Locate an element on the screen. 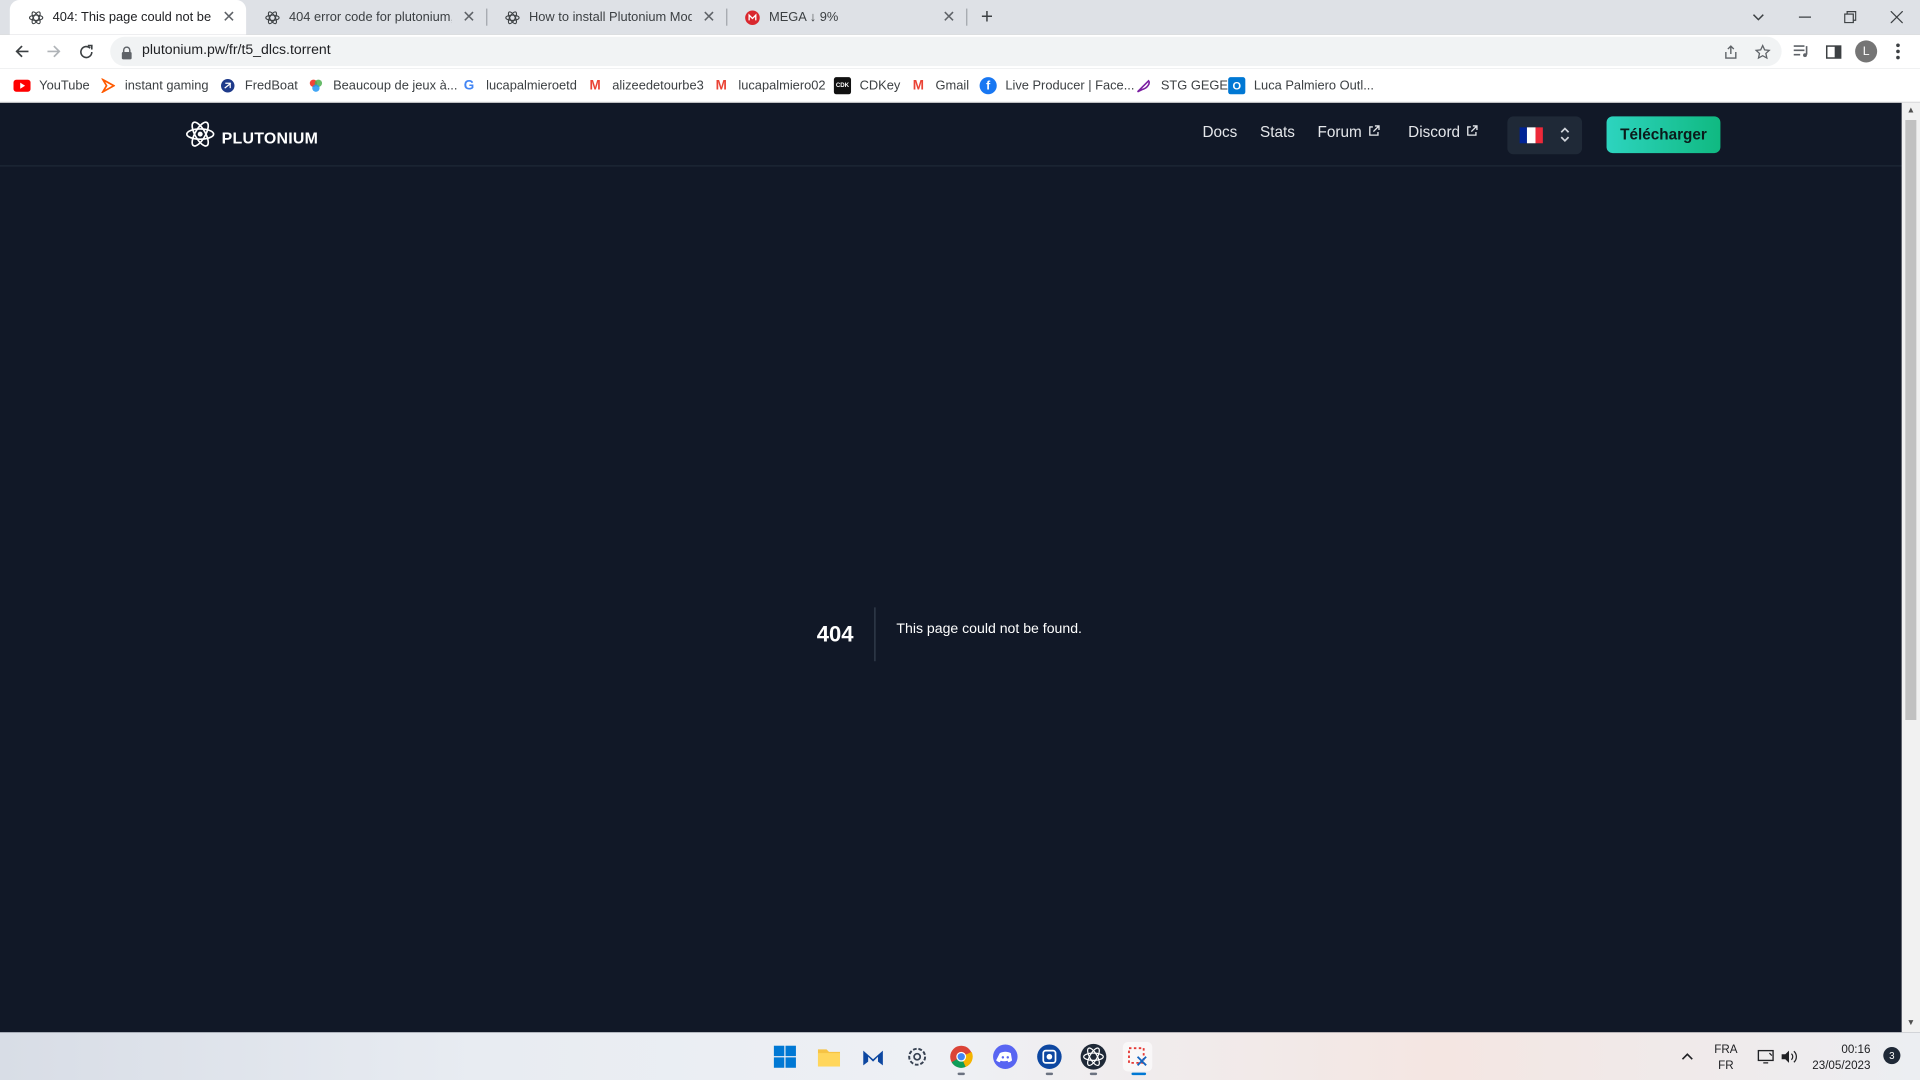 This screenshot has width=1920, height=1080. chrome-icon is located at coordinates (961, 1056).